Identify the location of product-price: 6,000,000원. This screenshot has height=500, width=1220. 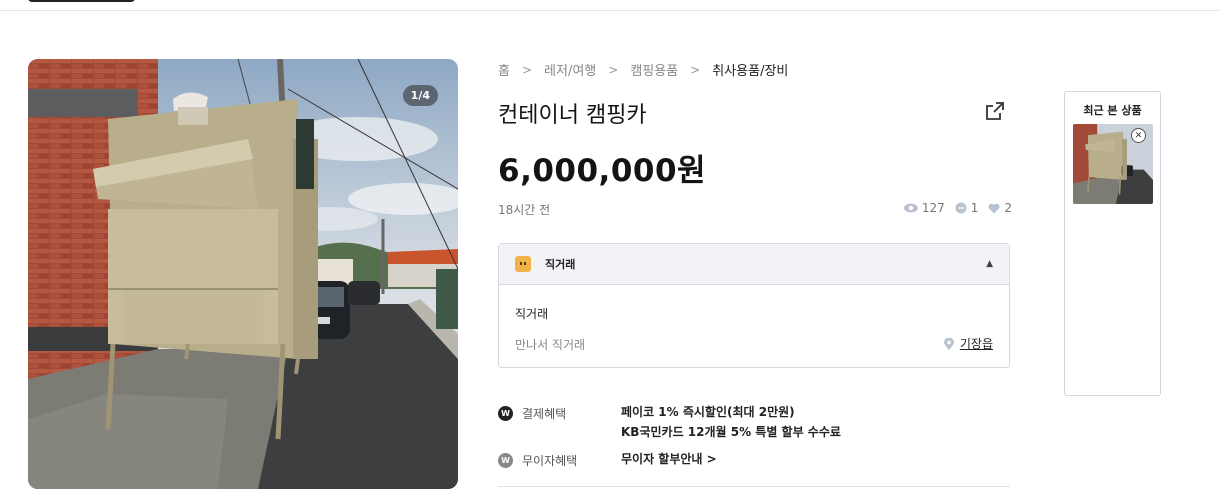
(602, 171).